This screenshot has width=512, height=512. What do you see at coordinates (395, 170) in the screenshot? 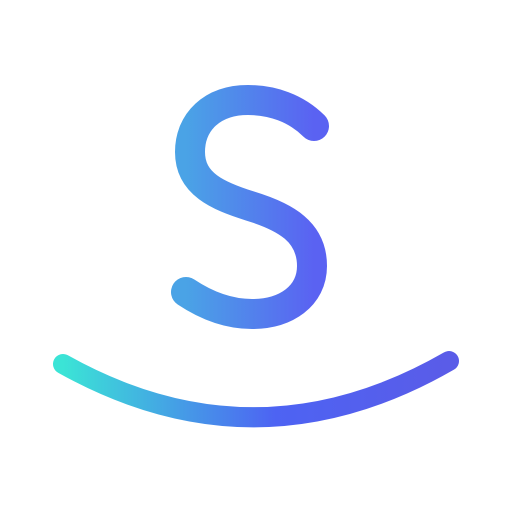
I see `plus-icon` at bounding box center [395, 170].